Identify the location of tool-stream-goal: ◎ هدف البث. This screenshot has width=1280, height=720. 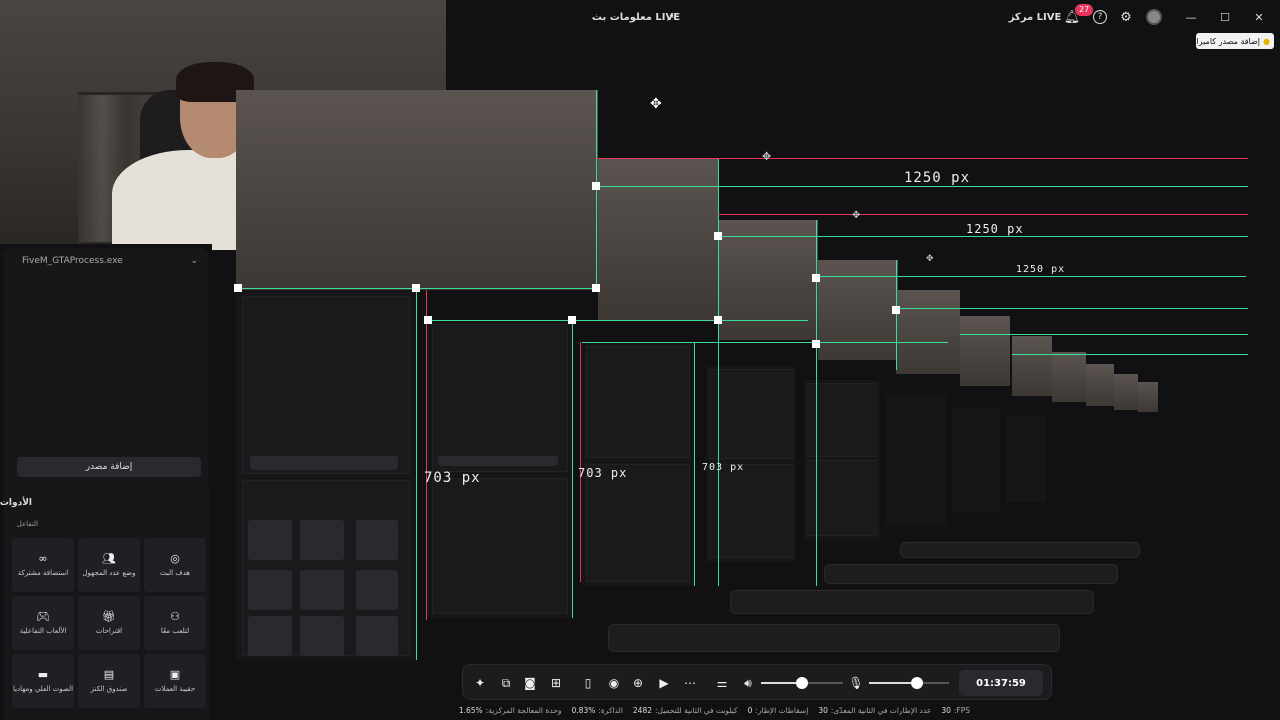
(175, 565).